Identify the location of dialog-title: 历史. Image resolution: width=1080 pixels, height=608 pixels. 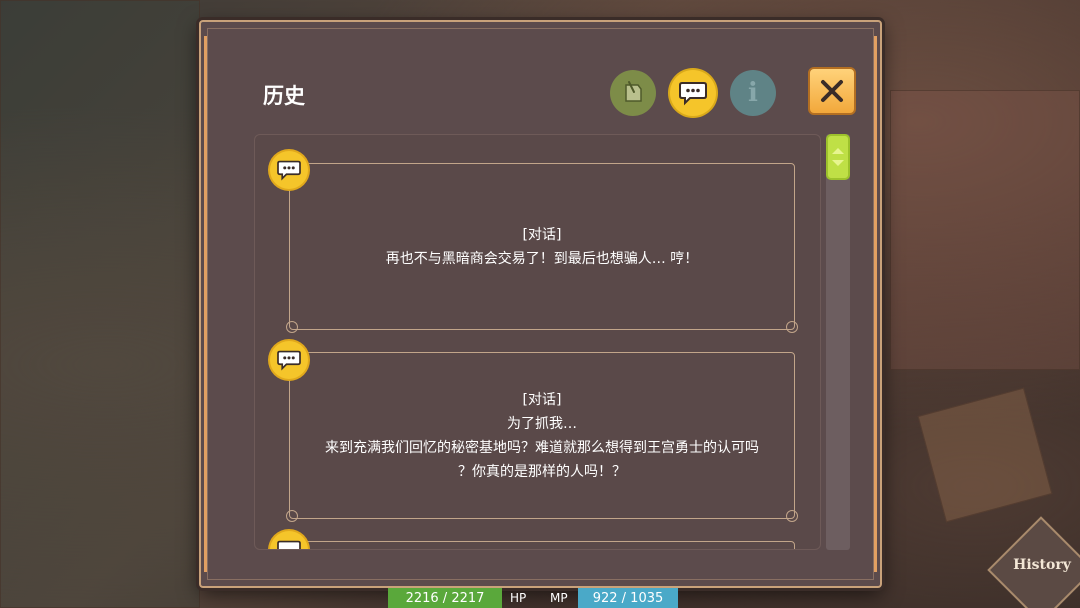
(284, 96).